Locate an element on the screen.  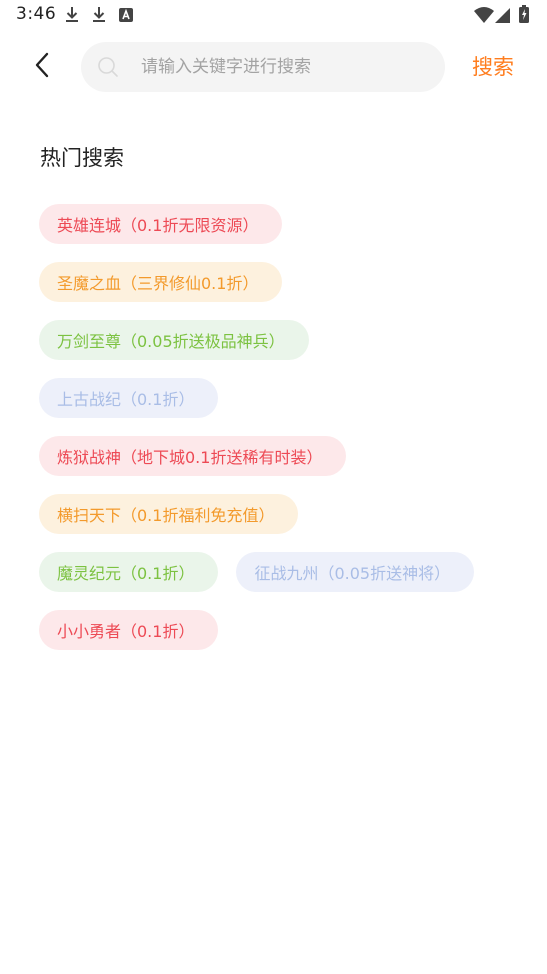
hot-search-tag: 小小勇者（0.1折） is located at coordinates (129, 630).